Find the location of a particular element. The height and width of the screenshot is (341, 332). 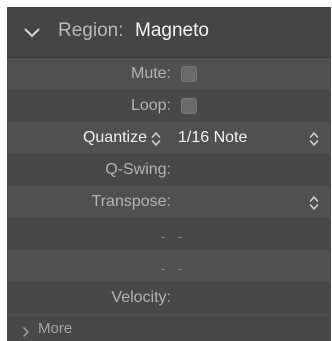

mute-checkbox is located at coordinates (189, 74).